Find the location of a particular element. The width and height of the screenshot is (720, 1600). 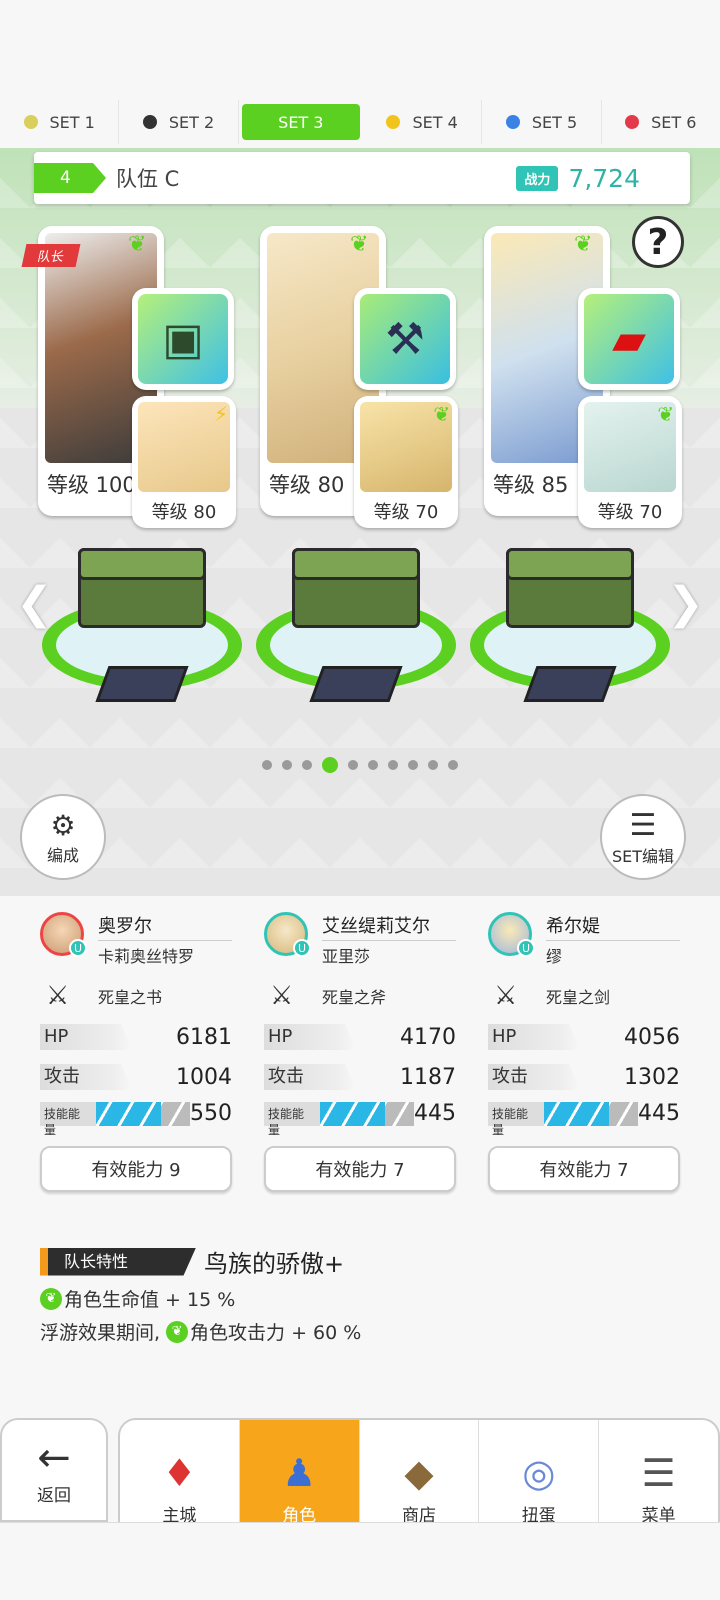

tab-set-1: SET 1 is located at coordinates (60, 122).